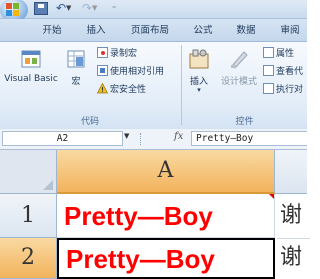 This screenshot has height=279, width=320. I want to click on column-header-b, so click(291, 172).